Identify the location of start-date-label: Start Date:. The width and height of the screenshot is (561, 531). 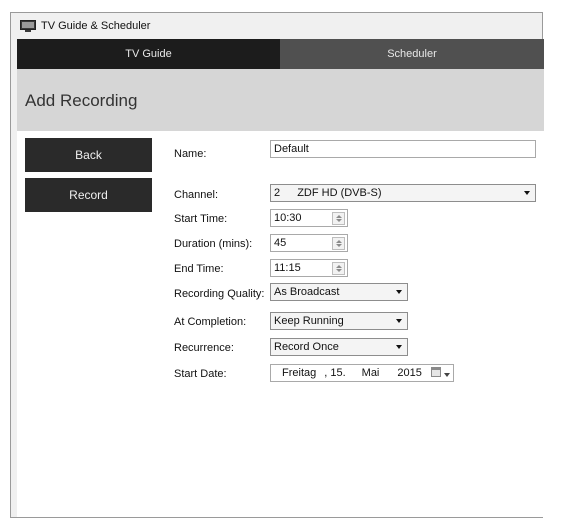
(200, 374).